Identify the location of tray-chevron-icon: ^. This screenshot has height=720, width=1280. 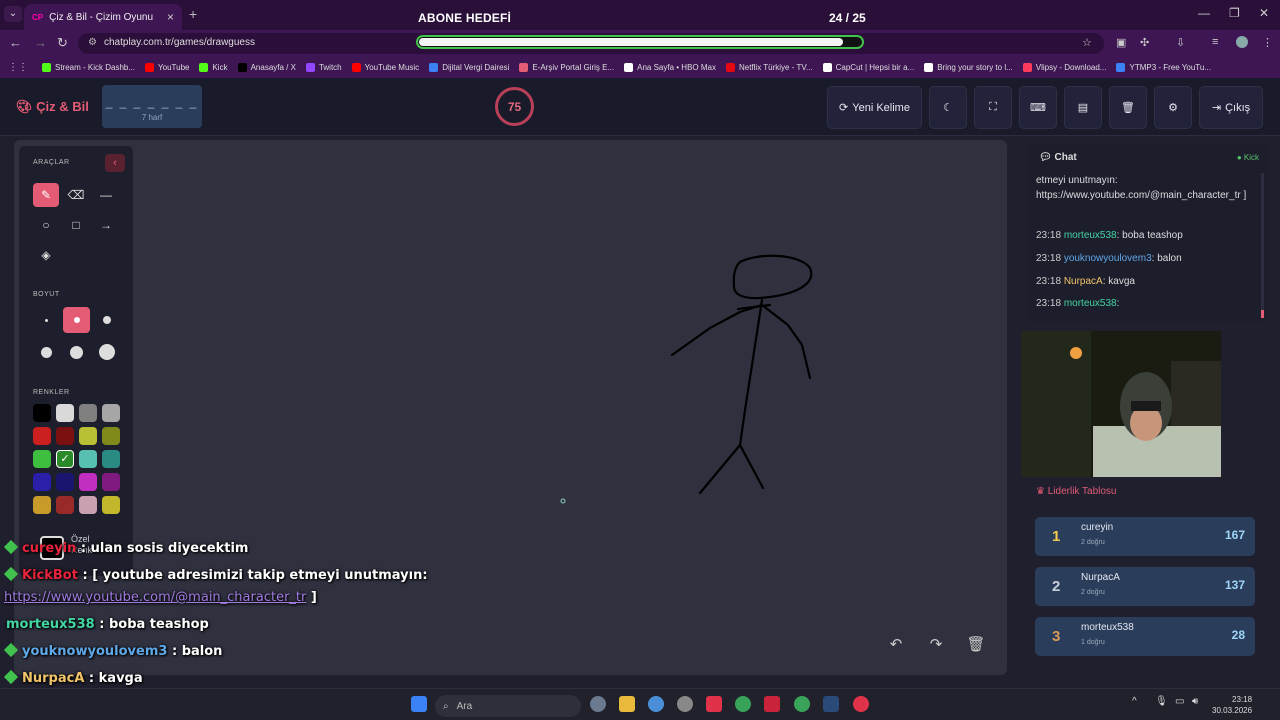
(1138, 704).